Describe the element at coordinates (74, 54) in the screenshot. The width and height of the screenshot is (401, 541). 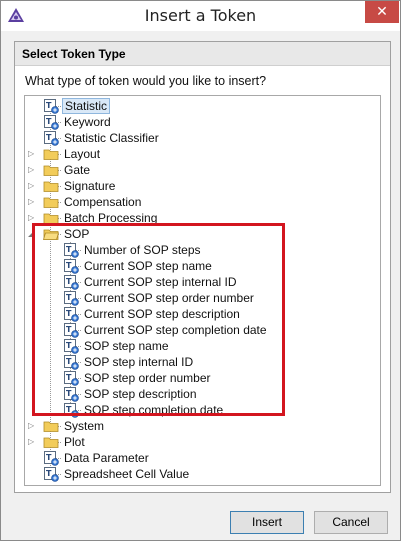
I see `group-title: Select Token Type` at that location.